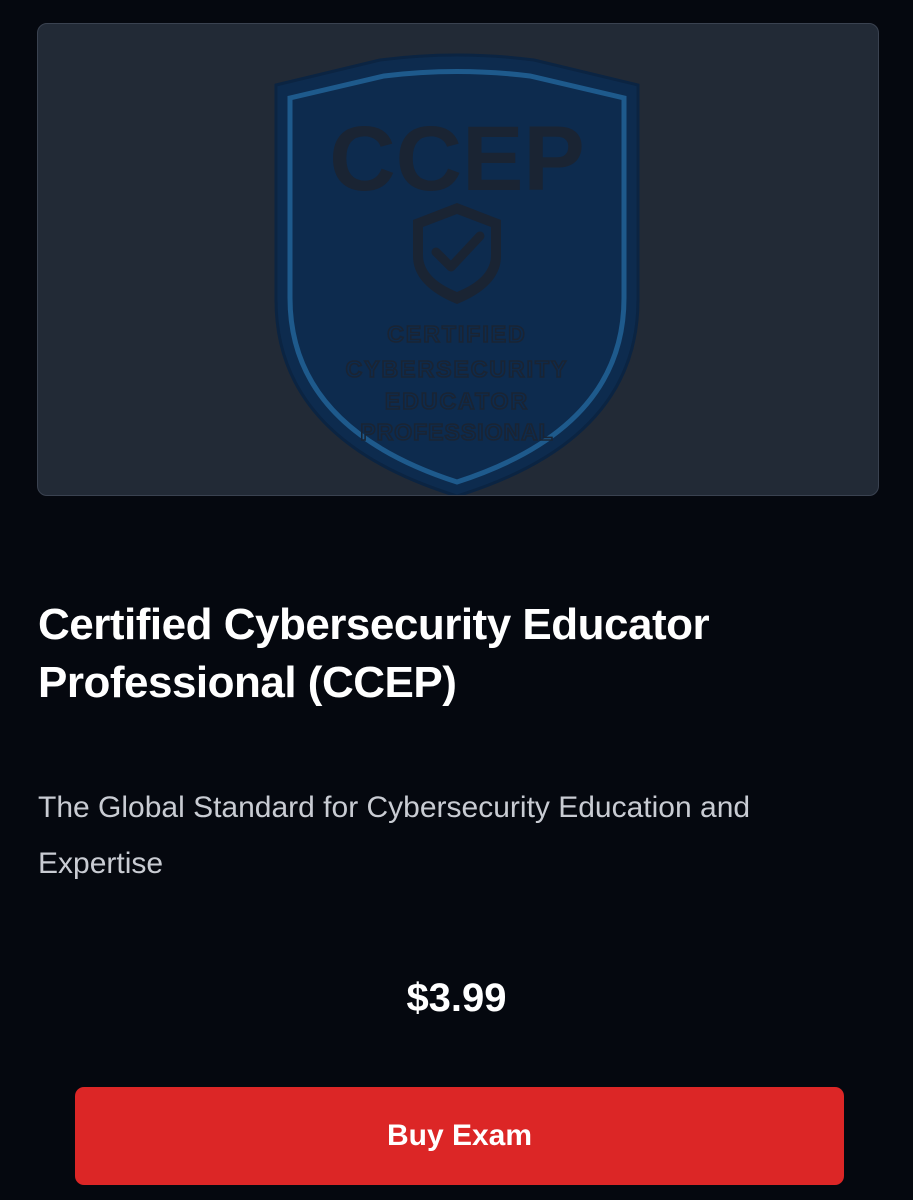 The image size is (913, 1200). What do you see at coordinates (459, 1136) in the screenshot?
I see `buy-exam-button: Buy Exam` at bounding box center [459, 1136].